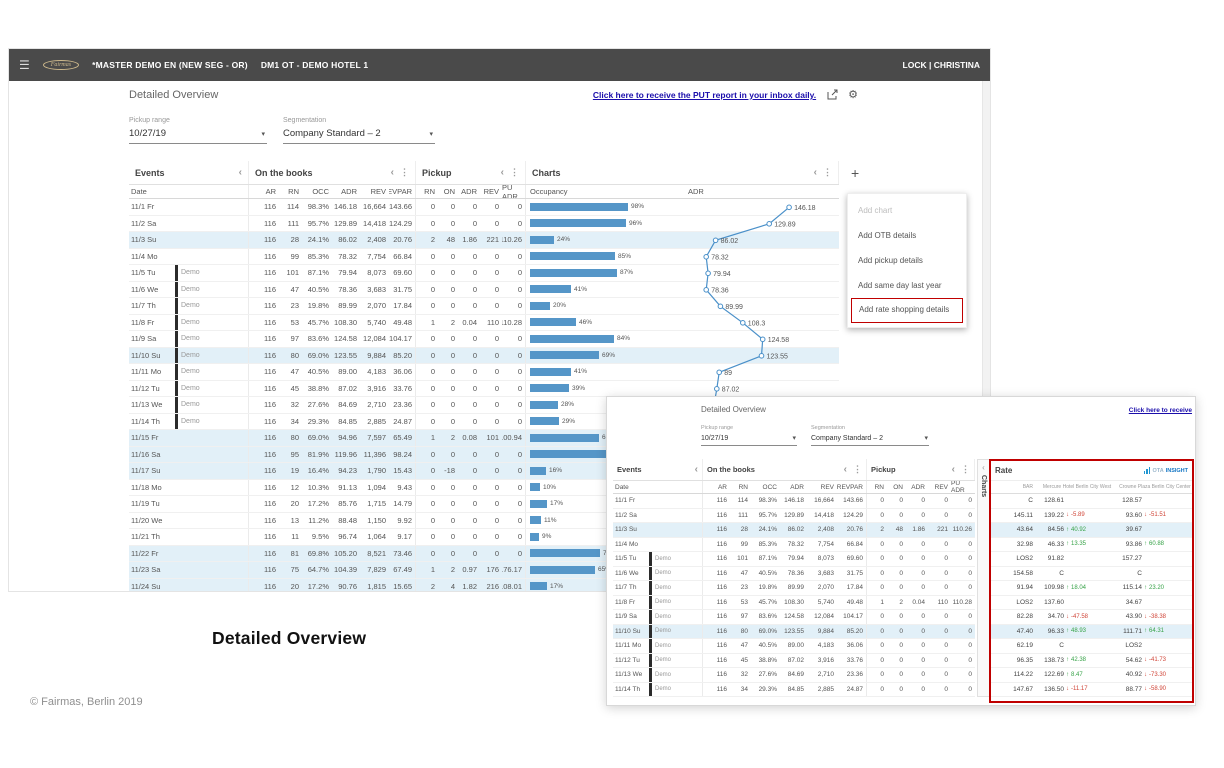  I want to click on lock-user-label: LOCK | CHRISTINA, so click(941, 65).